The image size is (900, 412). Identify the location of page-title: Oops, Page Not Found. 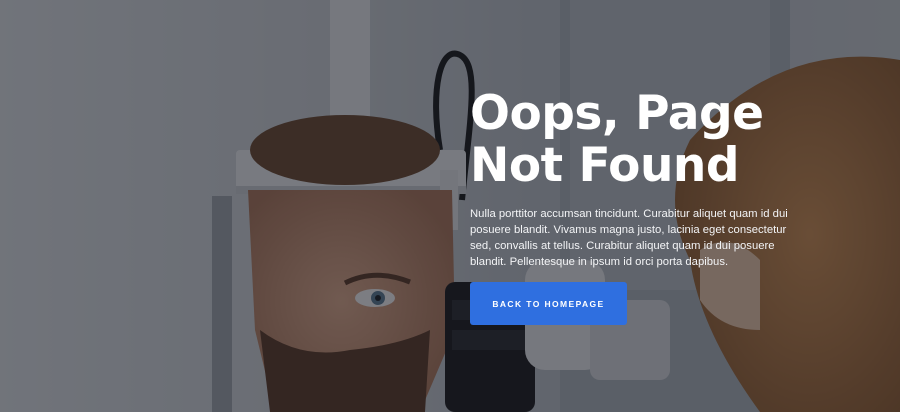
(642, 140).